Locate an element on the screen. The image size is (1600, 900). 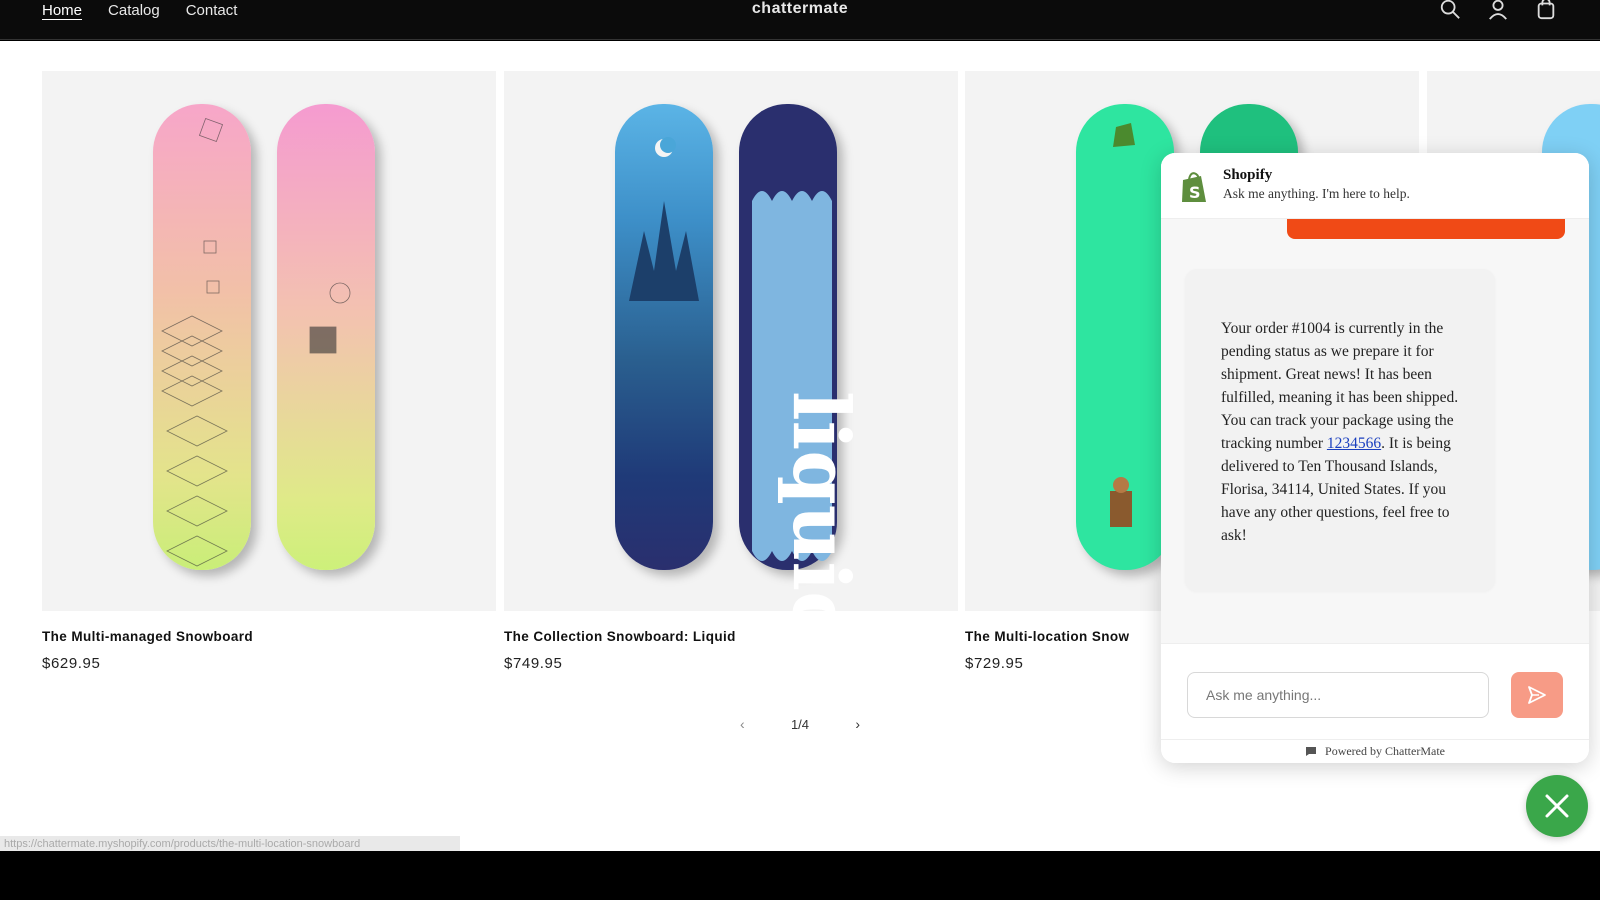
main-nav: Home Catalog Contact is located at coordinates (139, 10).